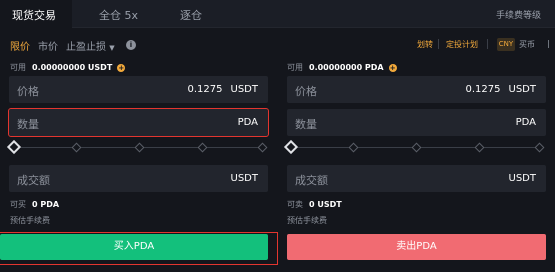 This screenshot has width=555, height=272. What do you see at coordinates (18, 204) in the screenshot?
I see `buy-max-label: 可买` at bounding box center [18, 204].